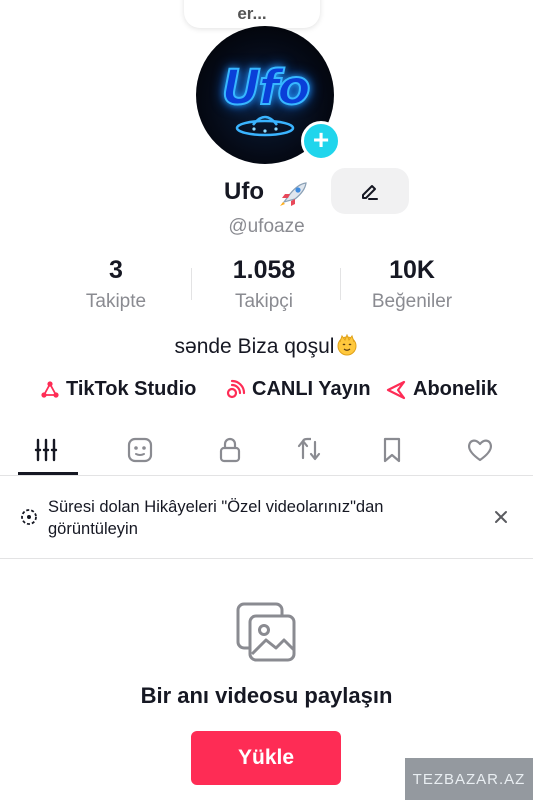 The image size is (533, 800). I want to click on tab-videos, so click(46, 450).